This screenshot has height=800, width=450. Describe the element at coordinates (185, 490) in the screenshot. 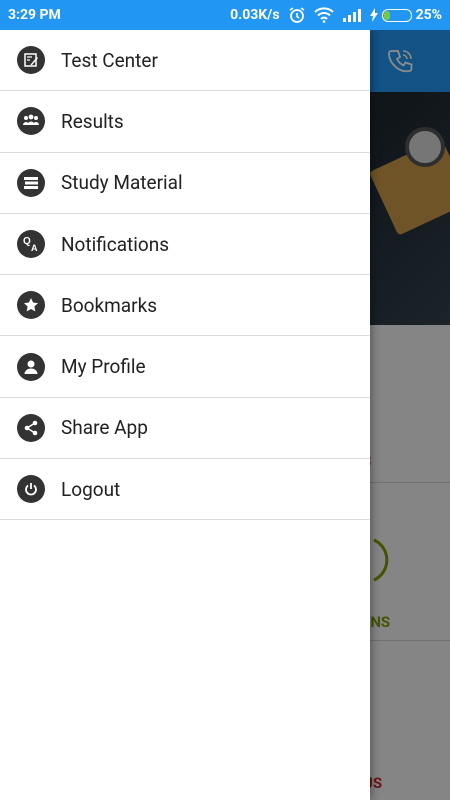

I see `menu-item-logout: Logout` at that location.